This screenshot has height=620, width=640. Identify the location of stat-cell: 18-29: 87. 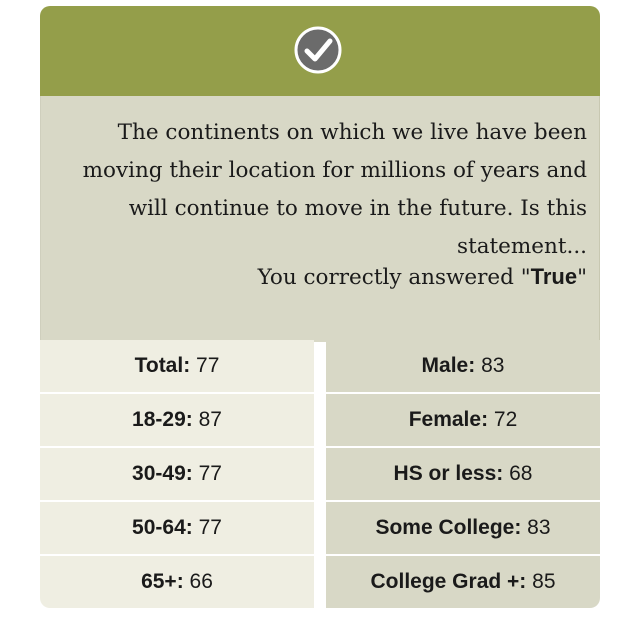
(177, 420).